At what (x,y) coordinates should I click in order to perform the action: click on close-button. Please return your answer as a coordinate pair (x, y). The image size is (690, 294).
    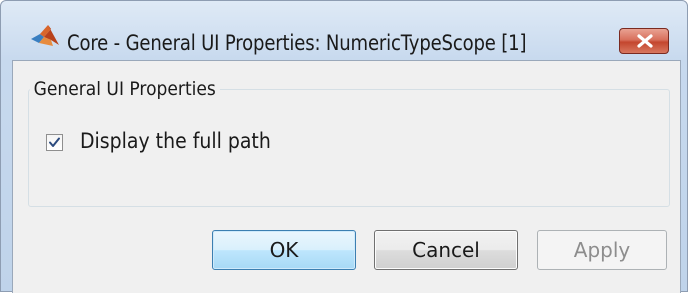
    Looking at the image, I should click on (644, 41).